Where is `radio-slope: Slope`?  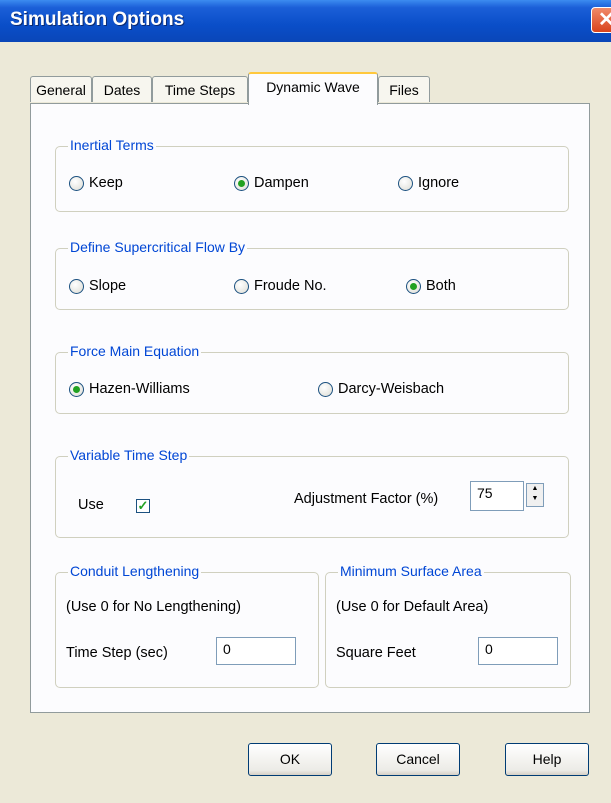 radio-slope: Slope is located at coordinates (97, 286).